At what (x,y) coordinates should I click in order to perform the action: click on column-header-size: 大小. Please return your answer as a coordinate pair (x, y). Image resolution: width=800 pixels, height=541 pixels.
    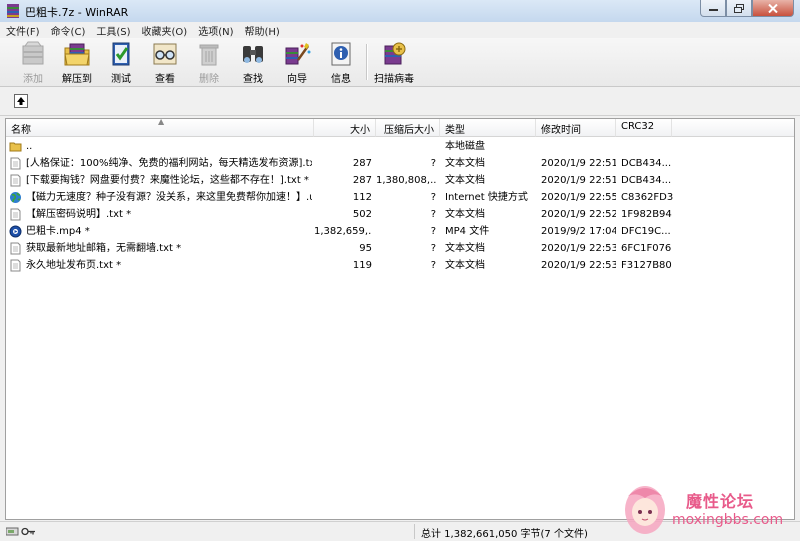
    Looking at the image, I should click on (345, 128).